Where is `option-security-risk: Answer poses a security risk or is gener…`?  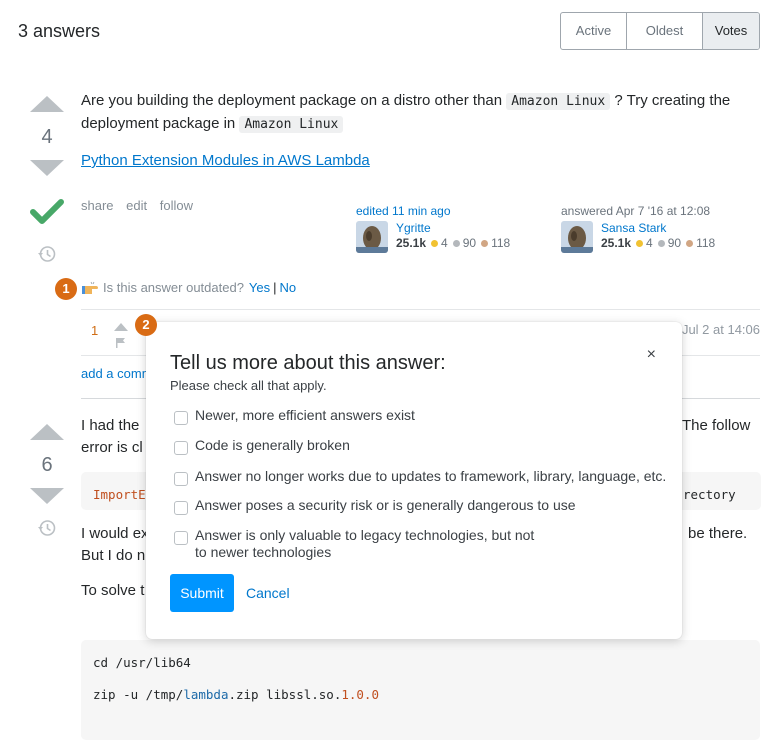
option-security-risk: Answer poses a security risk or is gener… is located at coordinates (375, 506).